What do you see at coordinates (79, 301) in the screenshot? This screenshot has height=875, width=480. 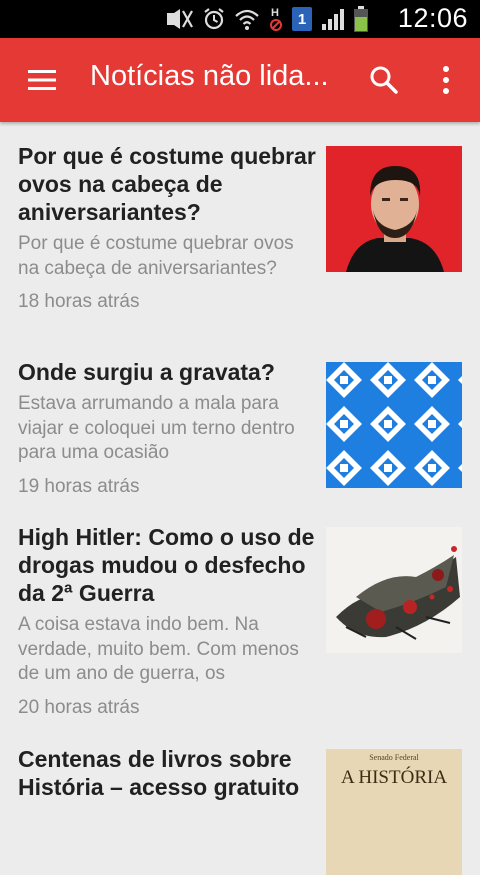 I see `article-time: 18 horas atrás` at bounding box center [79, 301].